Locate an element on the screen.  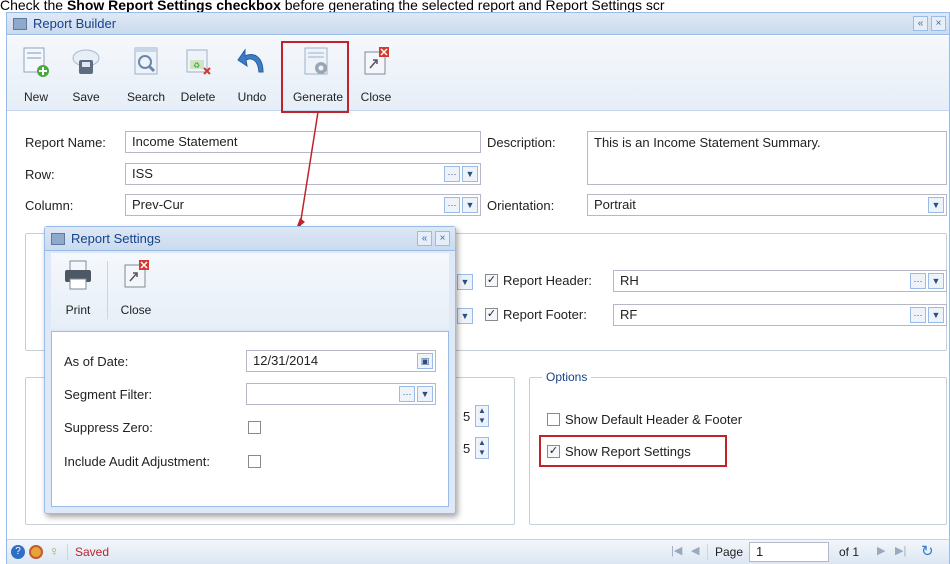
window-icon is located at coordinates (20, 24).